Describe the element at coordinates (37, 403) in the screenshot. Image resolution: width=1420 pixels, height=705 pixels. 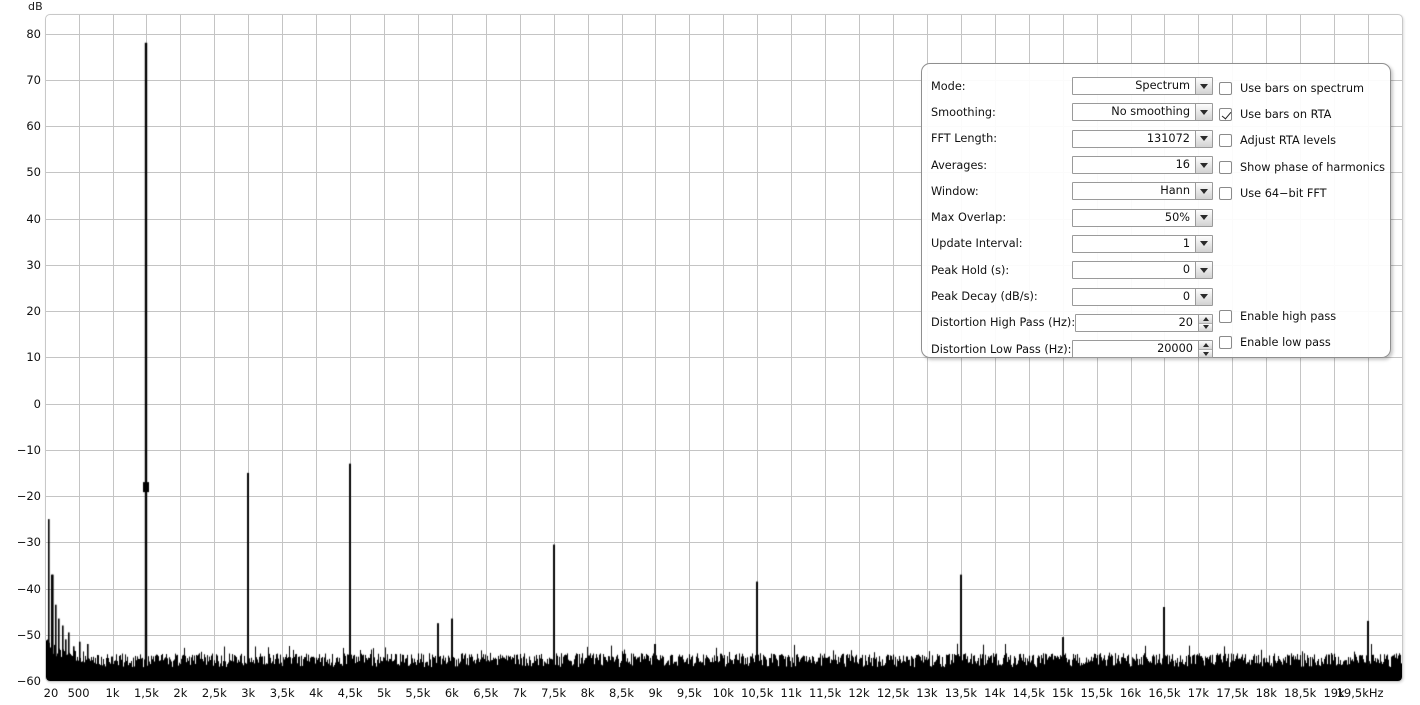
I see `y-axis-tick-label: 0` at that location.